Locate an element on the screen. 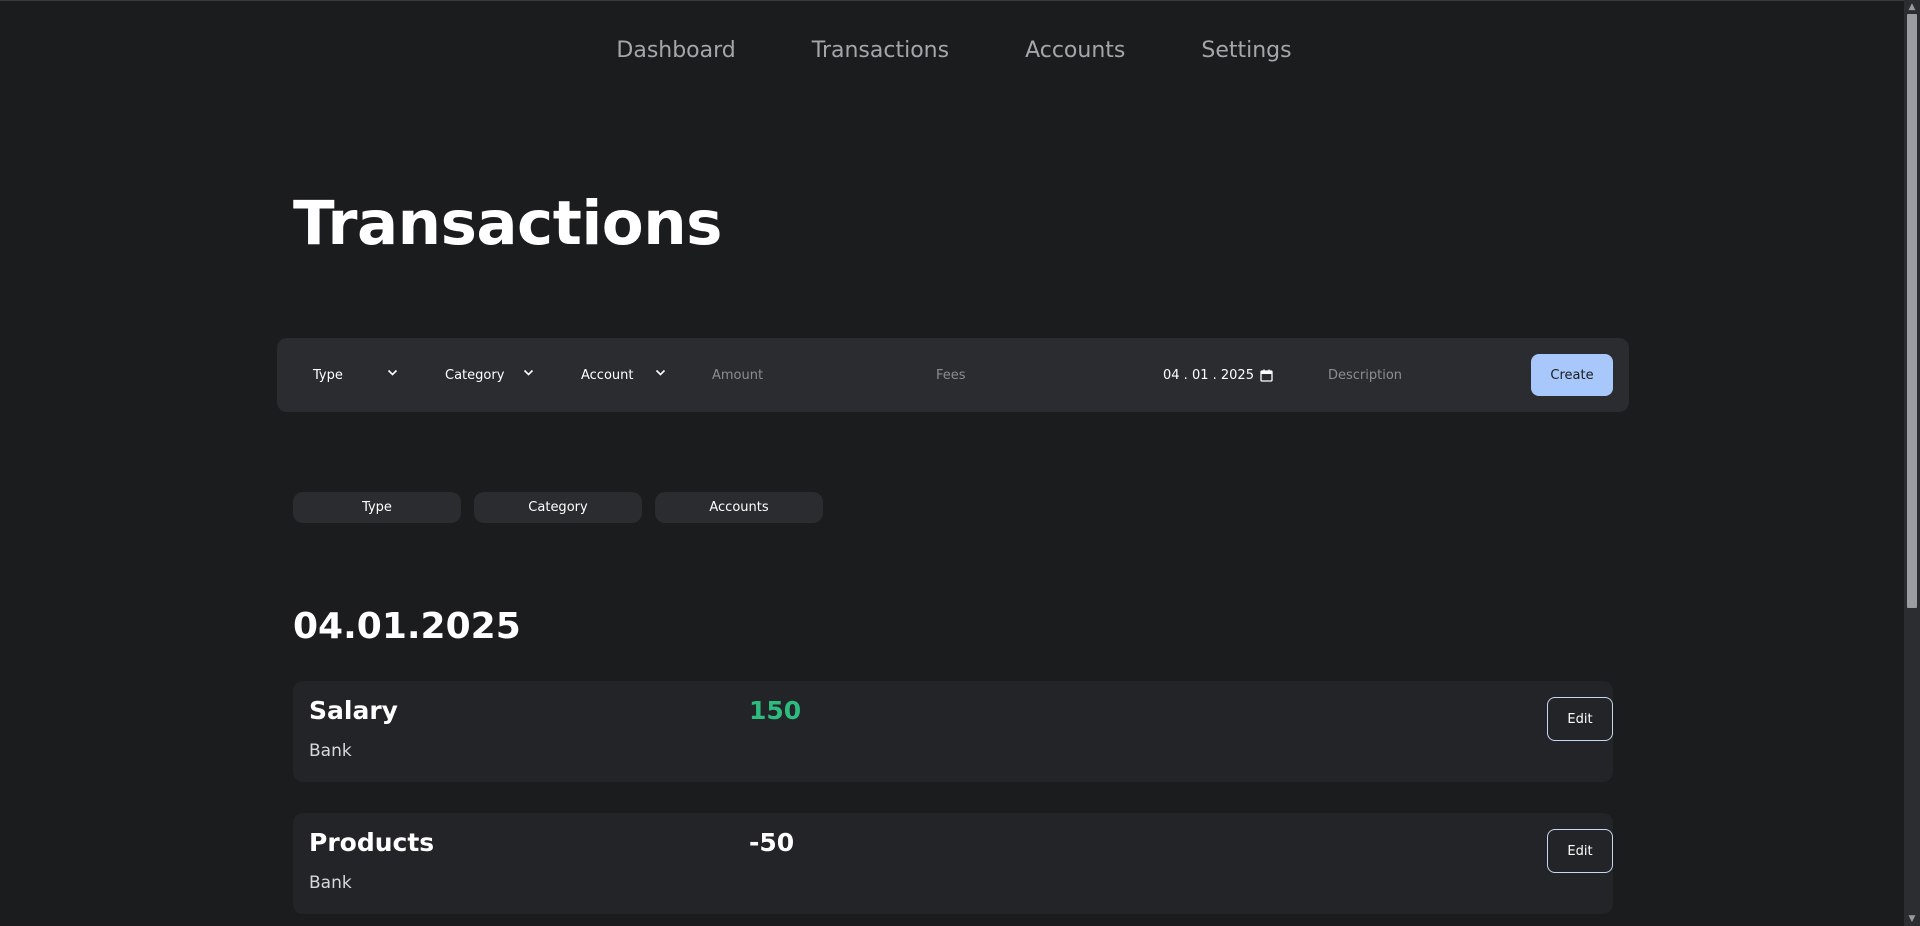 This screenshot has width=1920, height=926. transaction-category: Salary is located at coordinates (353, 710).